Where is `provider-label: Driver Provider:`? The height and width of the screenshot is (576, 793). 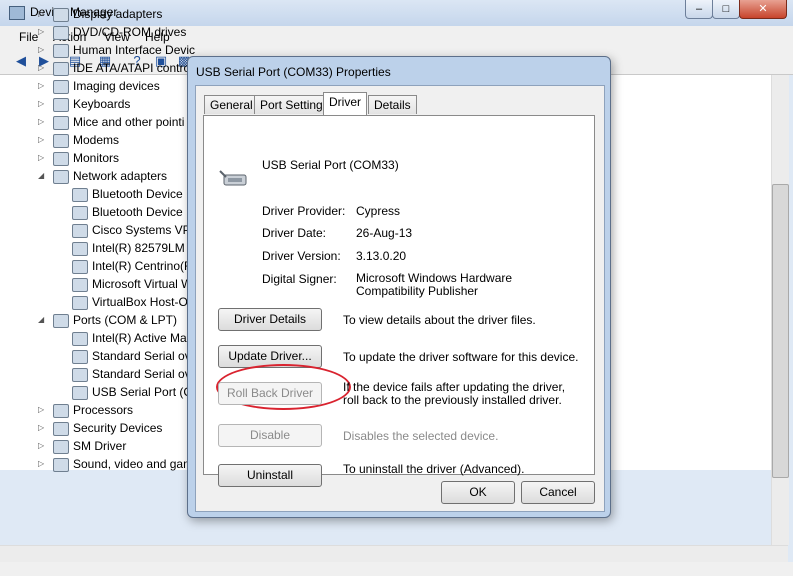
provider-label: Driver Provider: is located at coordinates (304, 211).